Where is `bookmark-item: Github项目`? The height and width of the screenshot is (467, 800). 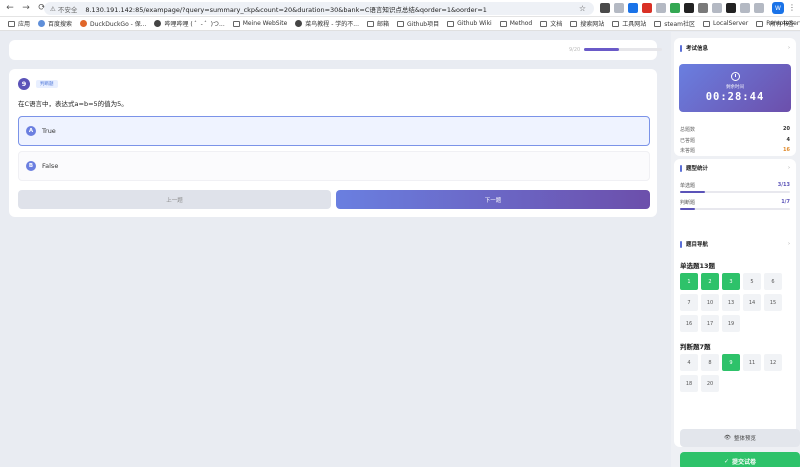
bookmark-item: Github项目 is located at coordinates (418, 23).